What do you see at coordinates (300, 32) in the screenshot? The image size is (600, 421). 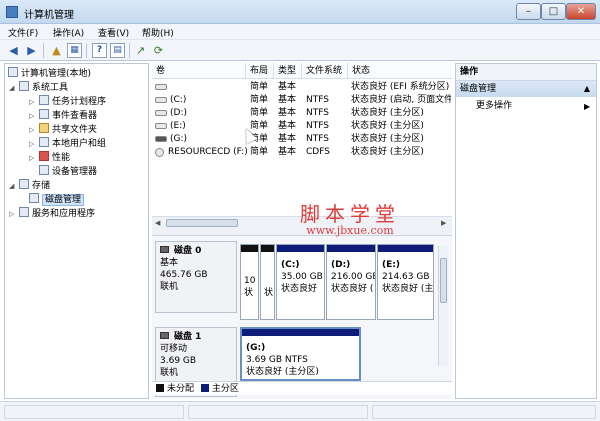 I see `menu-bar: 文件(F) 操作(A) 查看(V) 帮助(H)` at bounding box center [300, 32].